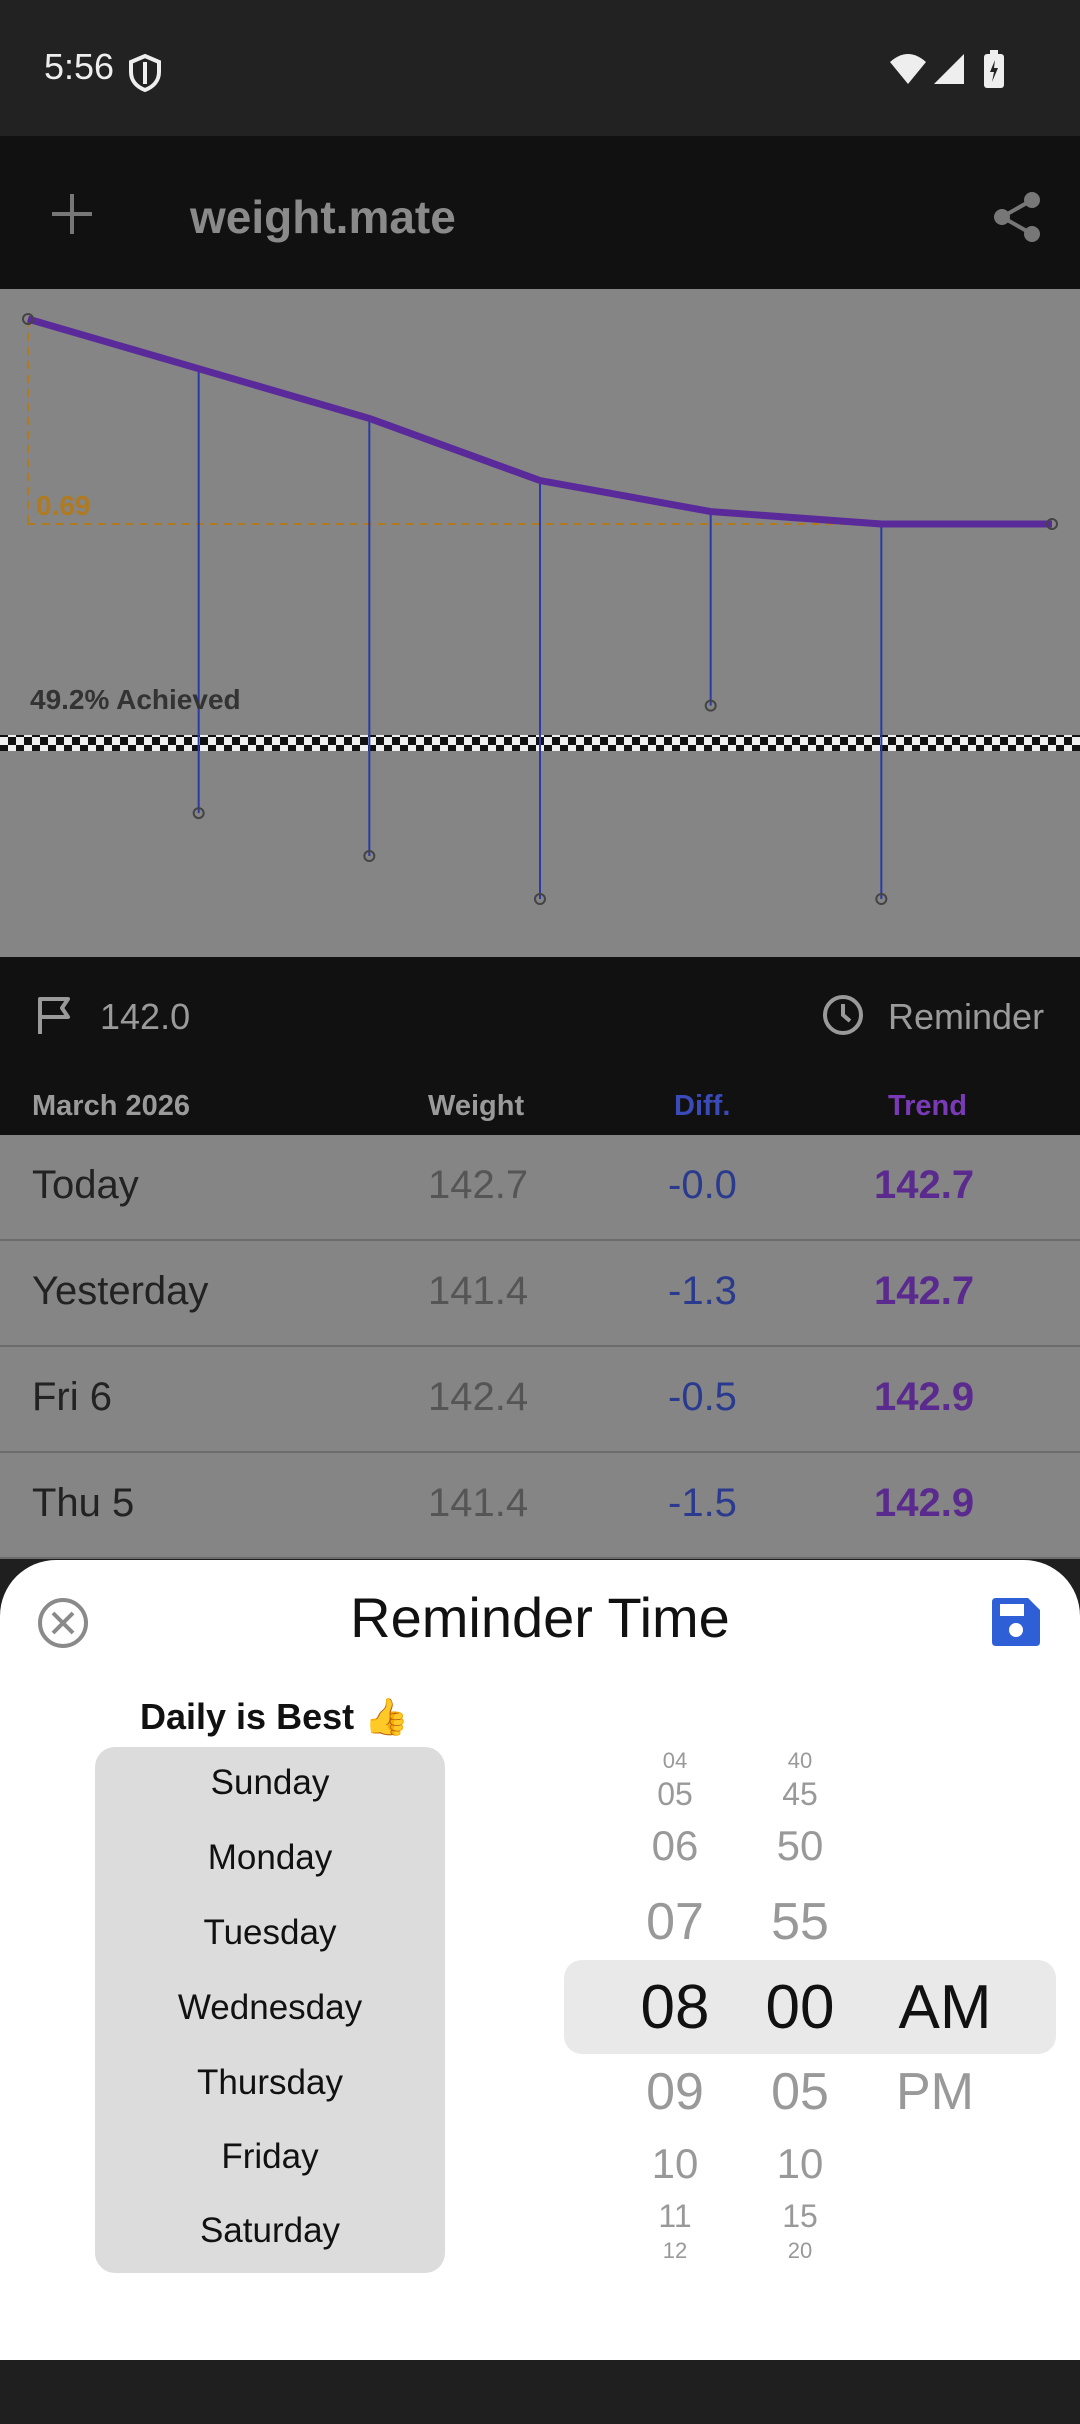  Describe the element at coordinates (945, 2007) in the screenshot. I see `period-selected: AM` at that location.